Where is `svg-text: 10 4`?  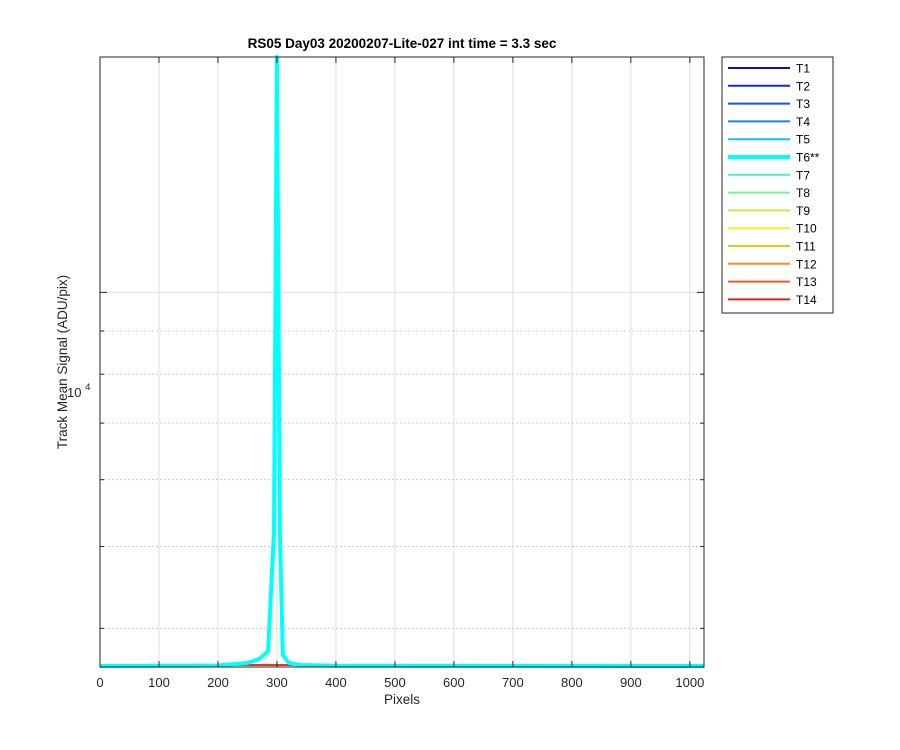
svg-text: 10 4 is located at coordinates (78, 391).